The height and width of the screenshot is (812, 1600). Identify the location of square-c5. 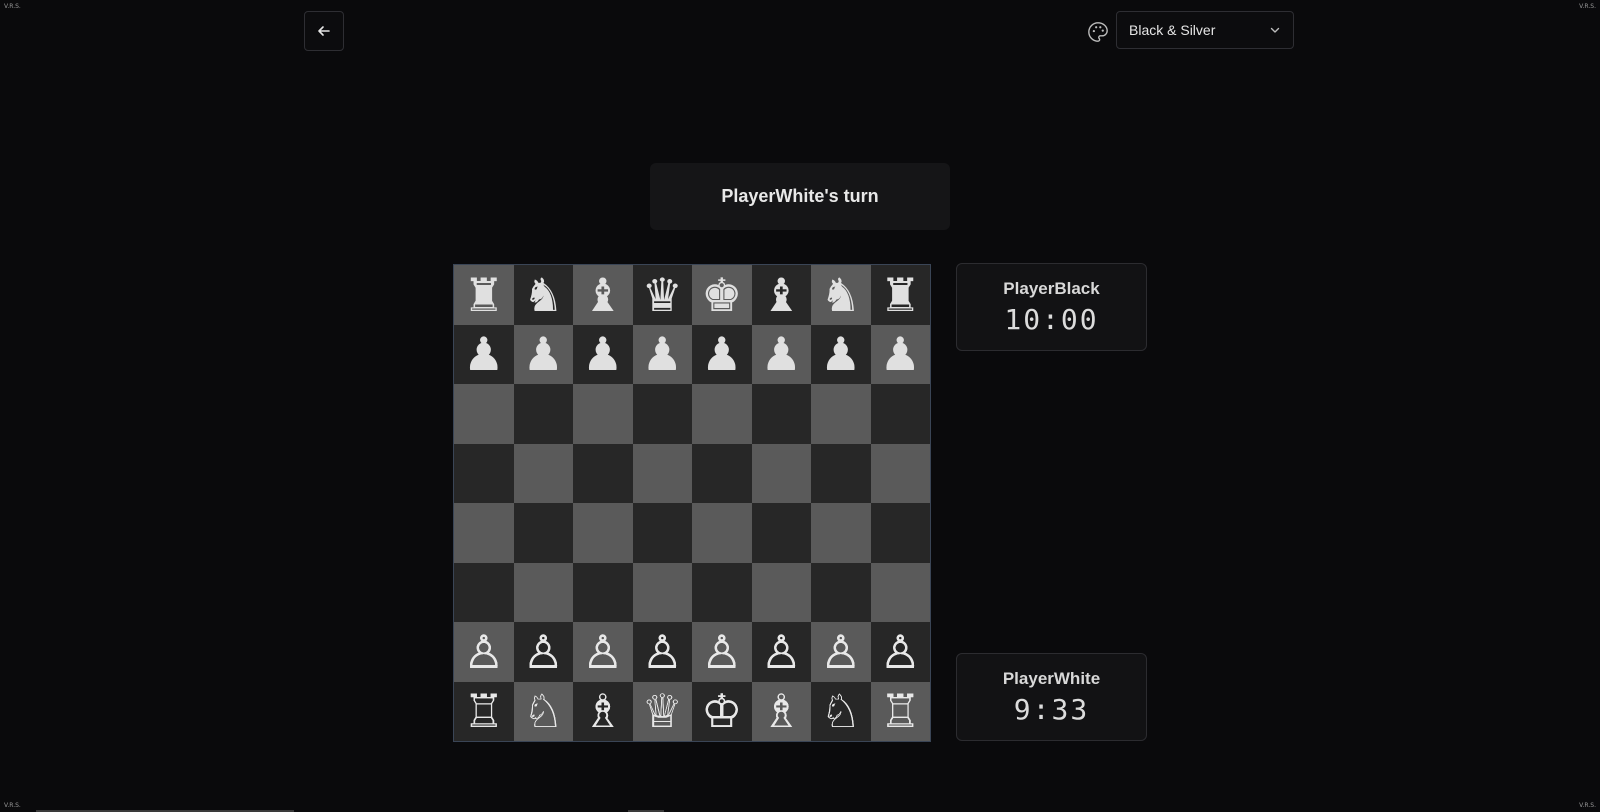
(603, 473).